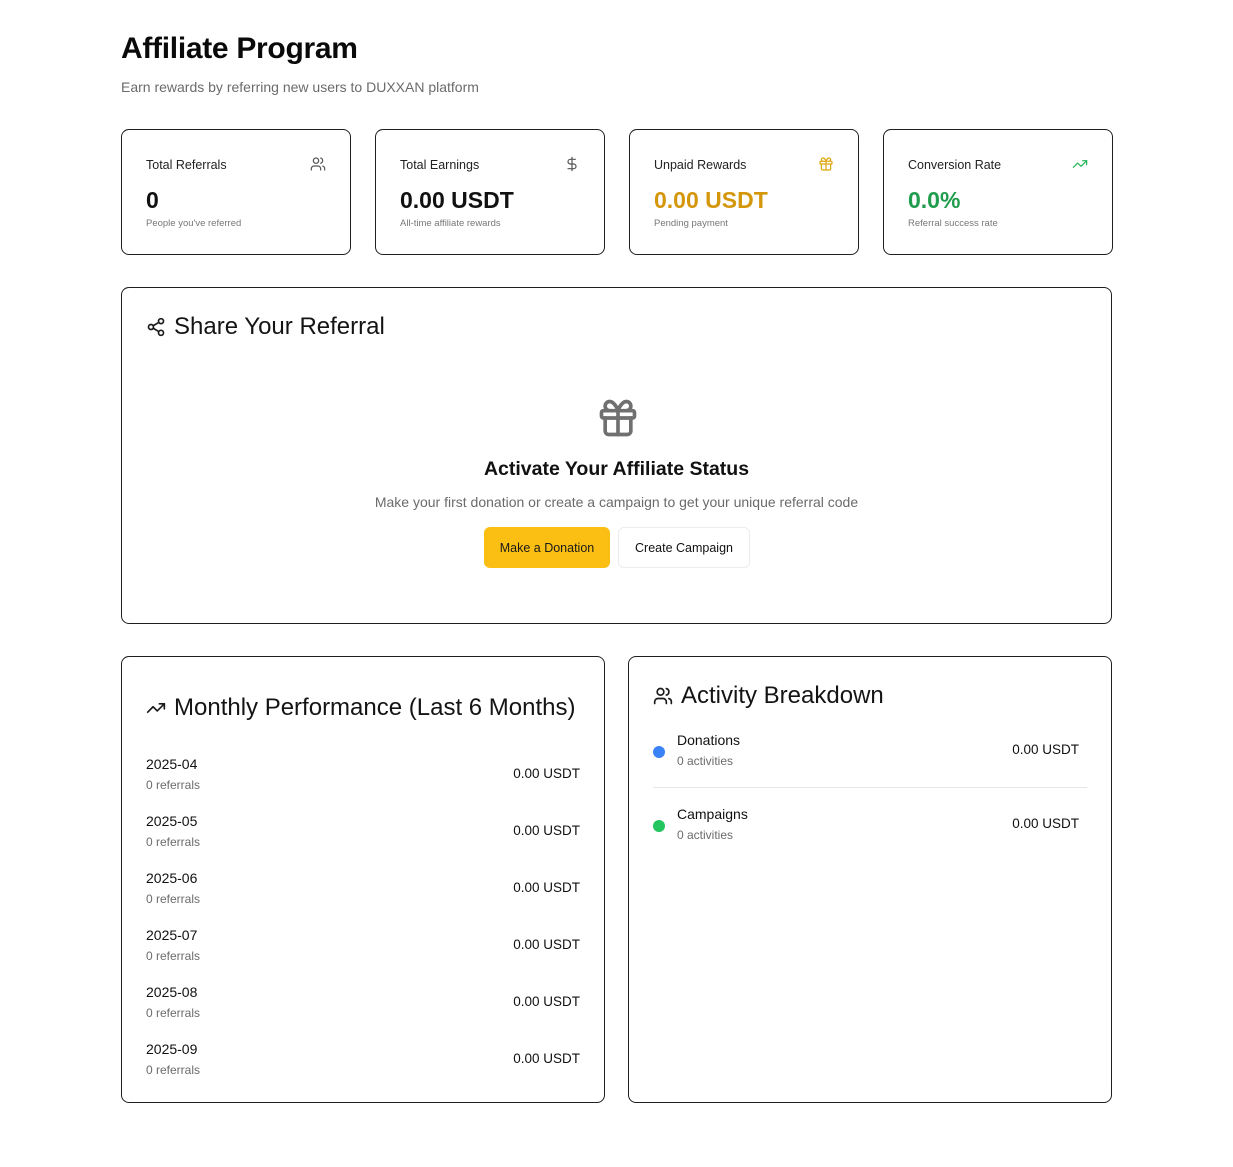 The width and height of the screenshot is (1233, 1167). Describe the element at coordinates (172, 764) in the screenshot. I see `month-label: 2025-04` at that location.